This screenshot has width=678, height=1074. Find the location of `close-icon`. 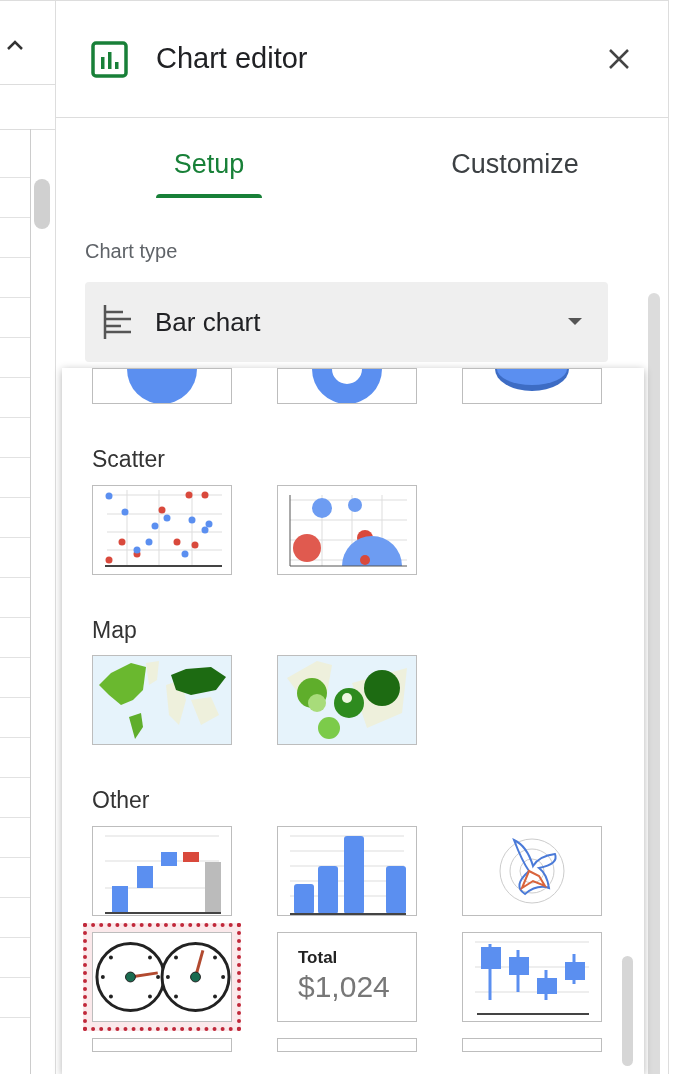

close-icon is located at coordinates (619, 59).